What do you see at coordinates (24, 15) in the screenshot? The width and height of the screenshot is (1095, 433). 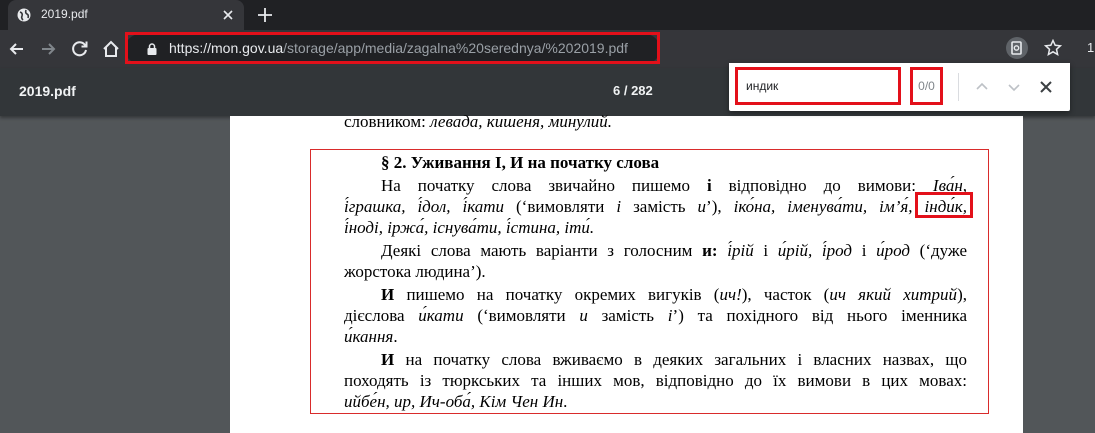 I see `globe-icon` at bounding box center [24, 15].